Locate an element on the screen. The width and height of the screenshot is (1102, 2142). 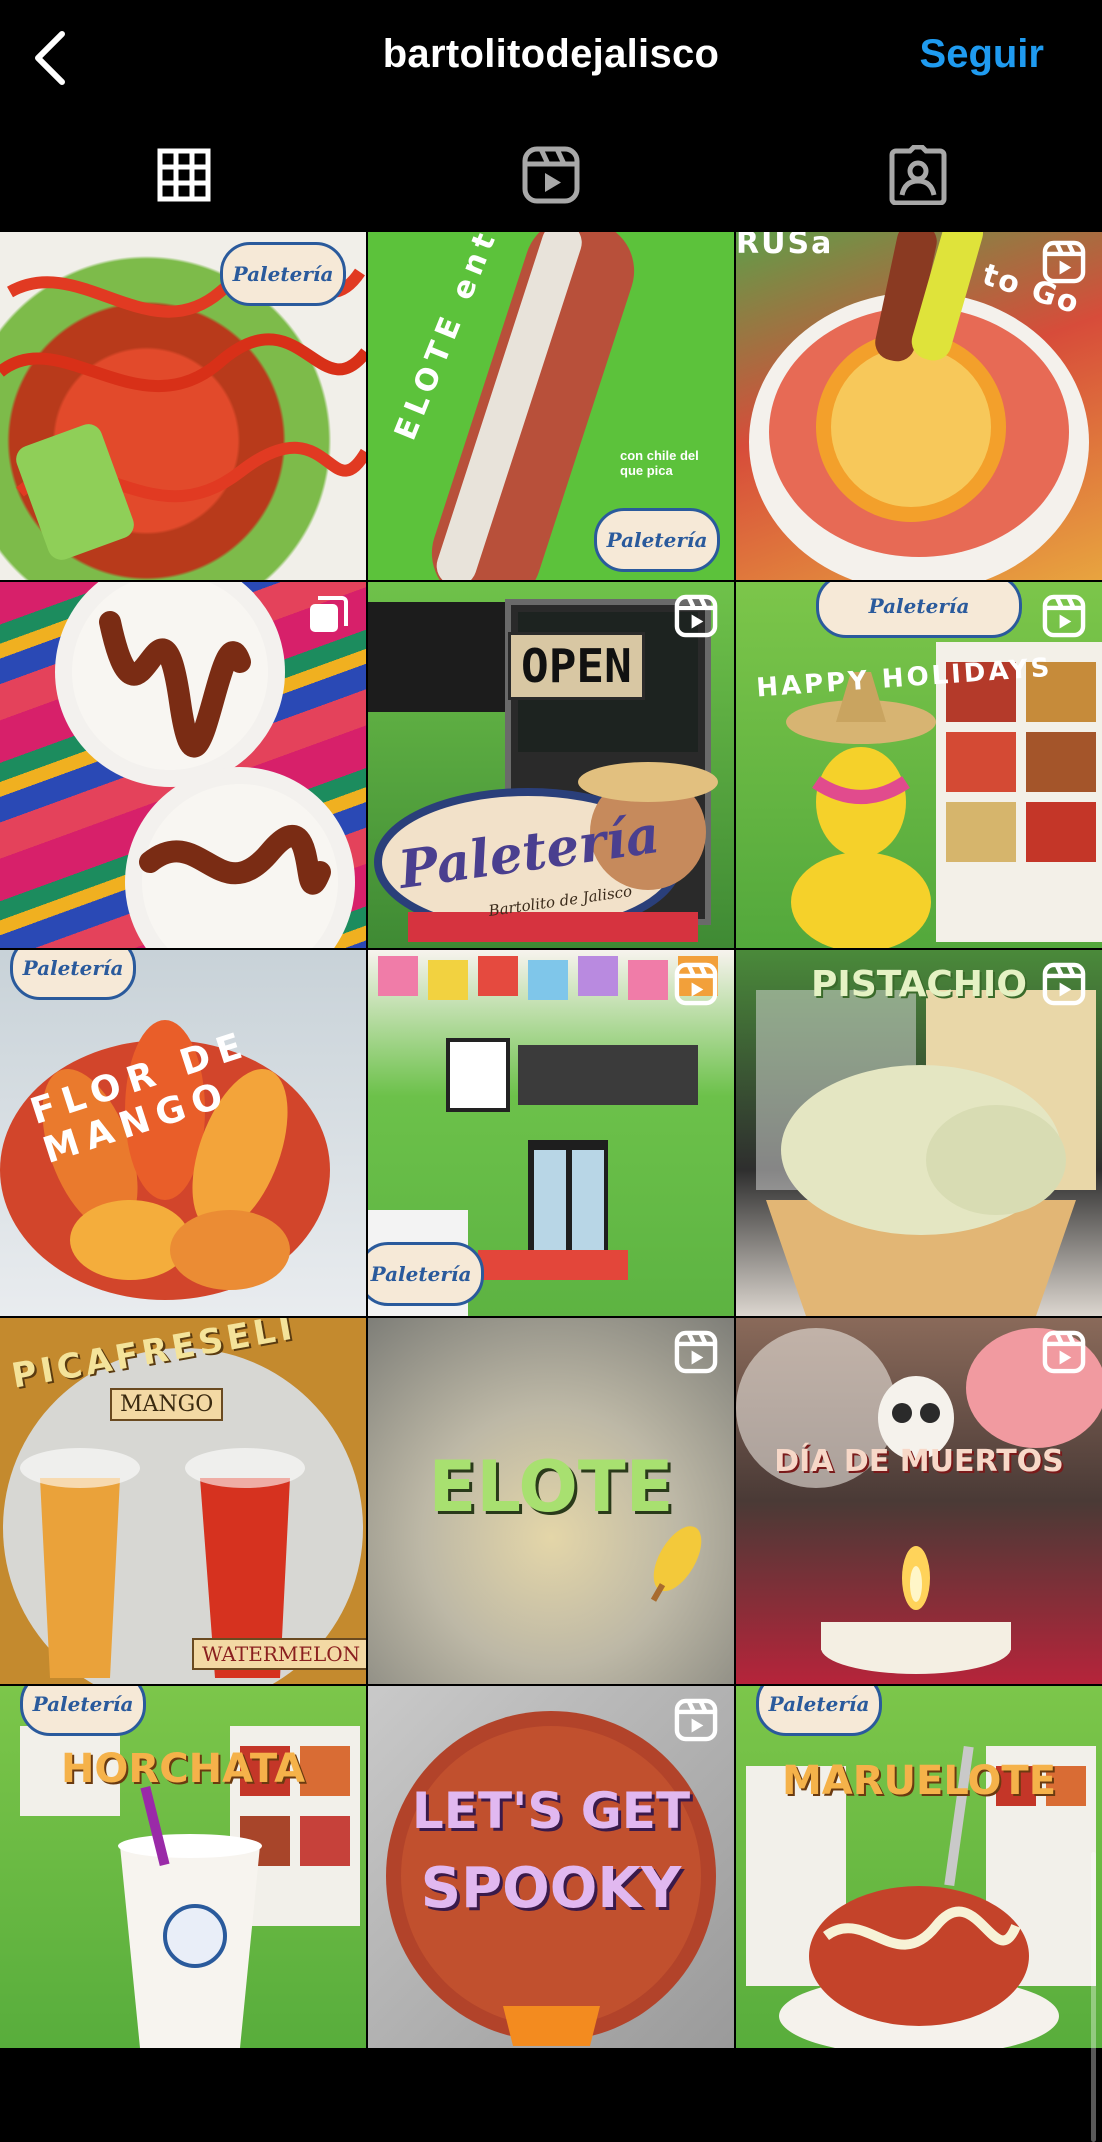
post-caption-line2: SPOOKY is located at coordinates (551, 1888).